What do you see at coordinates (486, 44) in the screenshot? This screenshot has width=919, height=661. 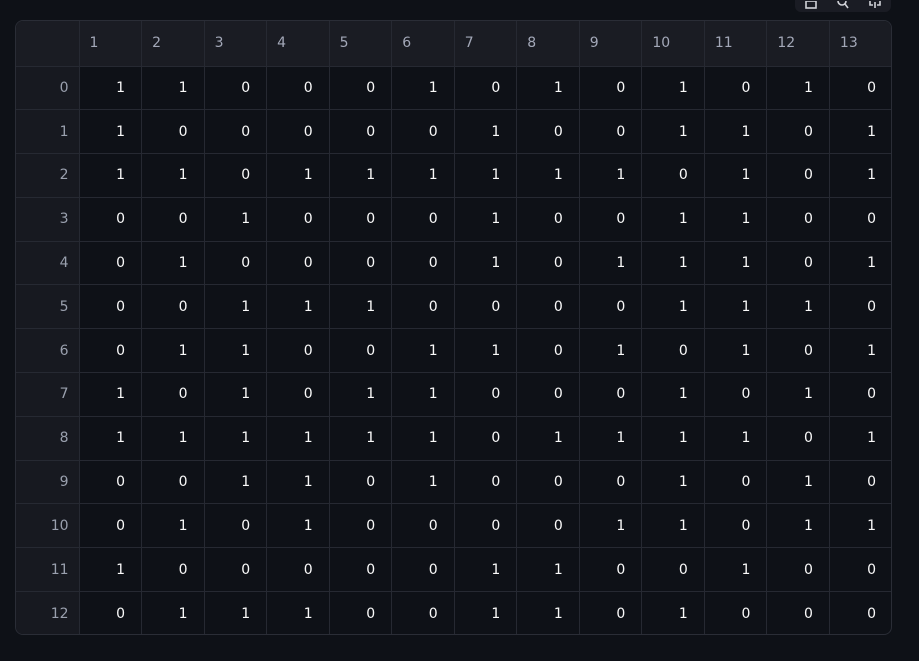 I see `column-header: 7` at bounding box center [486, 44].